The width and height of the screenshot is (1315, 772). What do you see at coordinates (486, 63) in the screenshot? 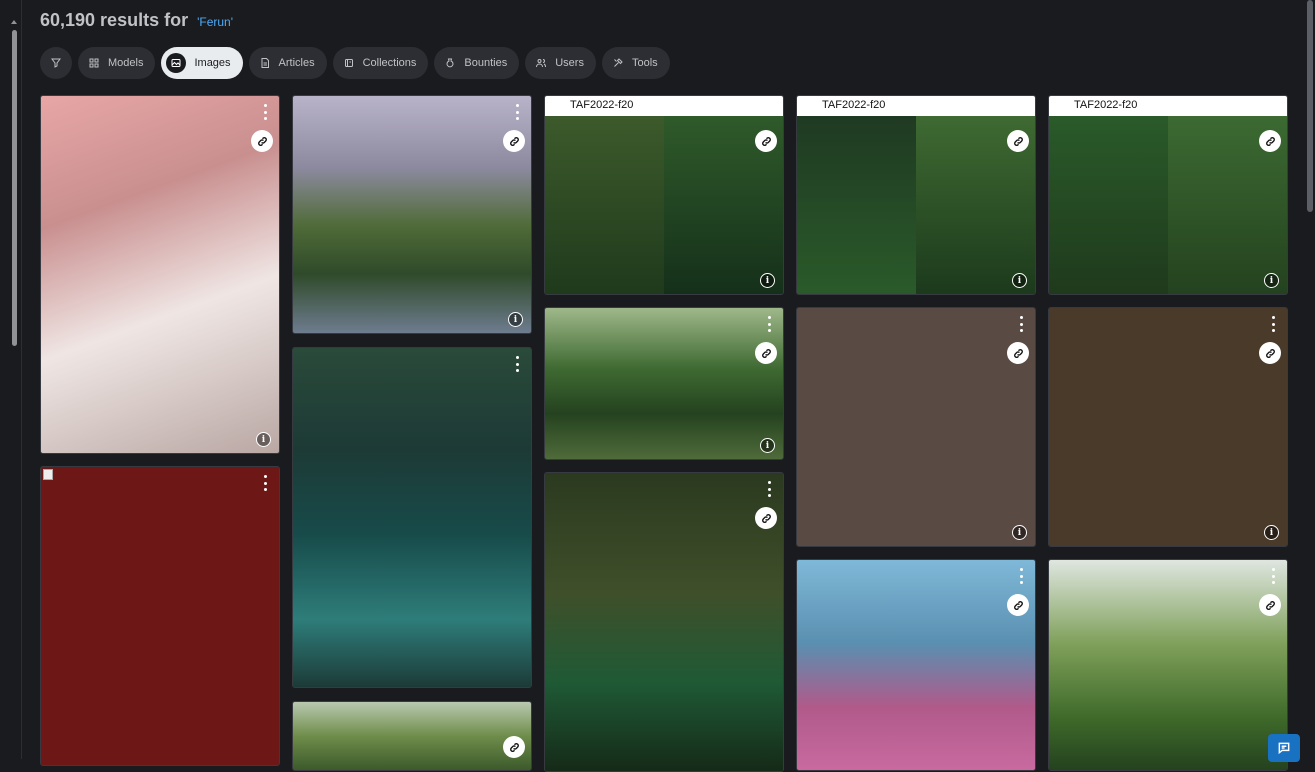
I see `tab-label: Bounties` at bounding box center [486, 63].